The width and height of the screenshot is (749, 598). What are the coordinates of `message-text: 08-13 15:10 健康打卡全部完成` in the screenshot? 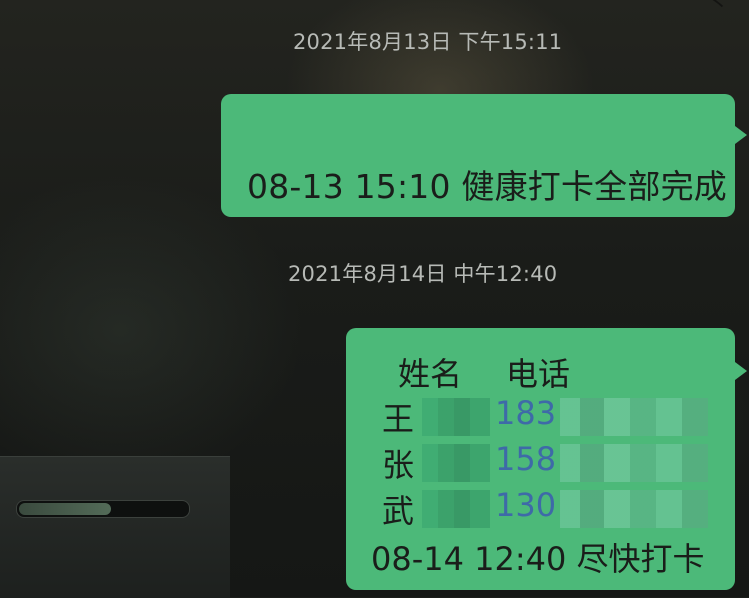 It's located at (487, 186).